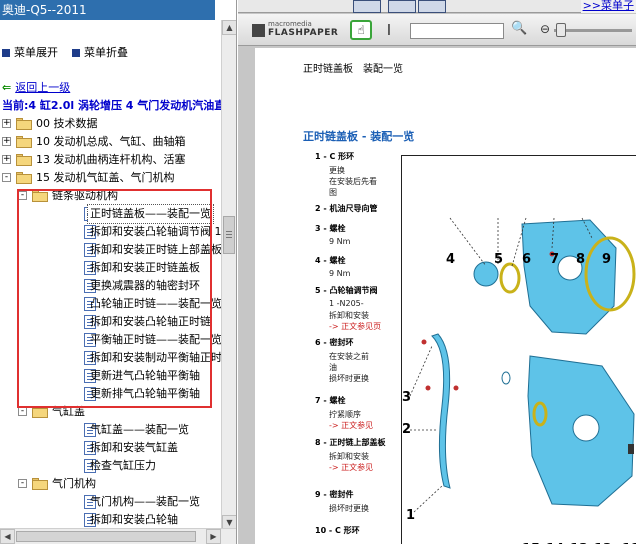  Describe the element at coordinates (330, 228) in the screenshot. I see `parts-list-item: 3 - 螺栓` at that location.